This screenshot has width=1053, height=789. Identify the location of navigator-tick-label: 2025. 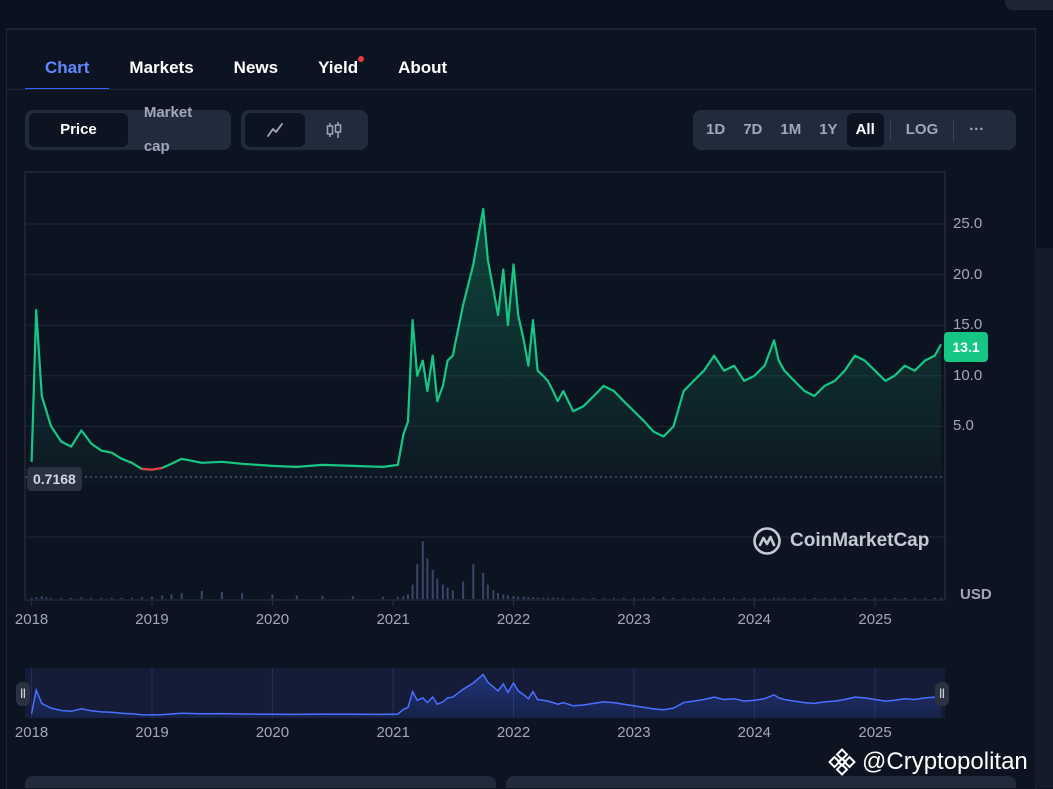
(875, 732).